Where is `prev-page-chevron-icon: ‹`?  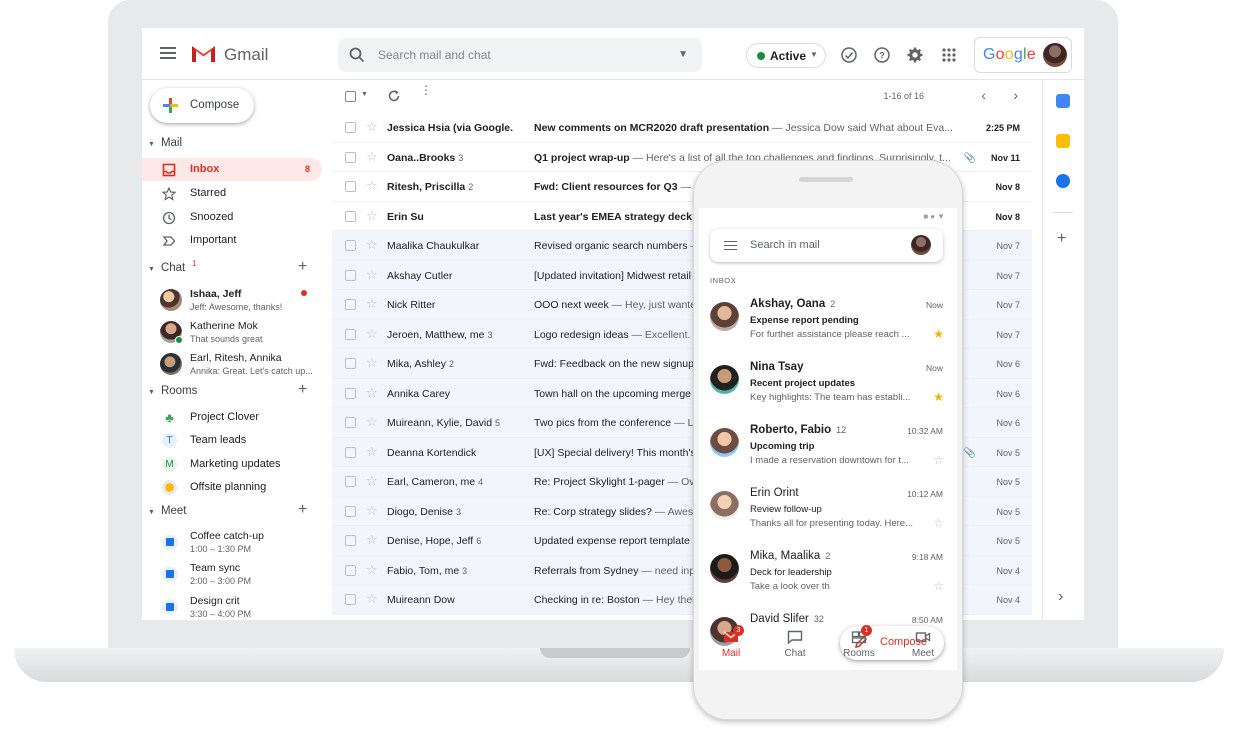
prev-page-chevron-icon: ‹ is located at coordinates (983, 95).